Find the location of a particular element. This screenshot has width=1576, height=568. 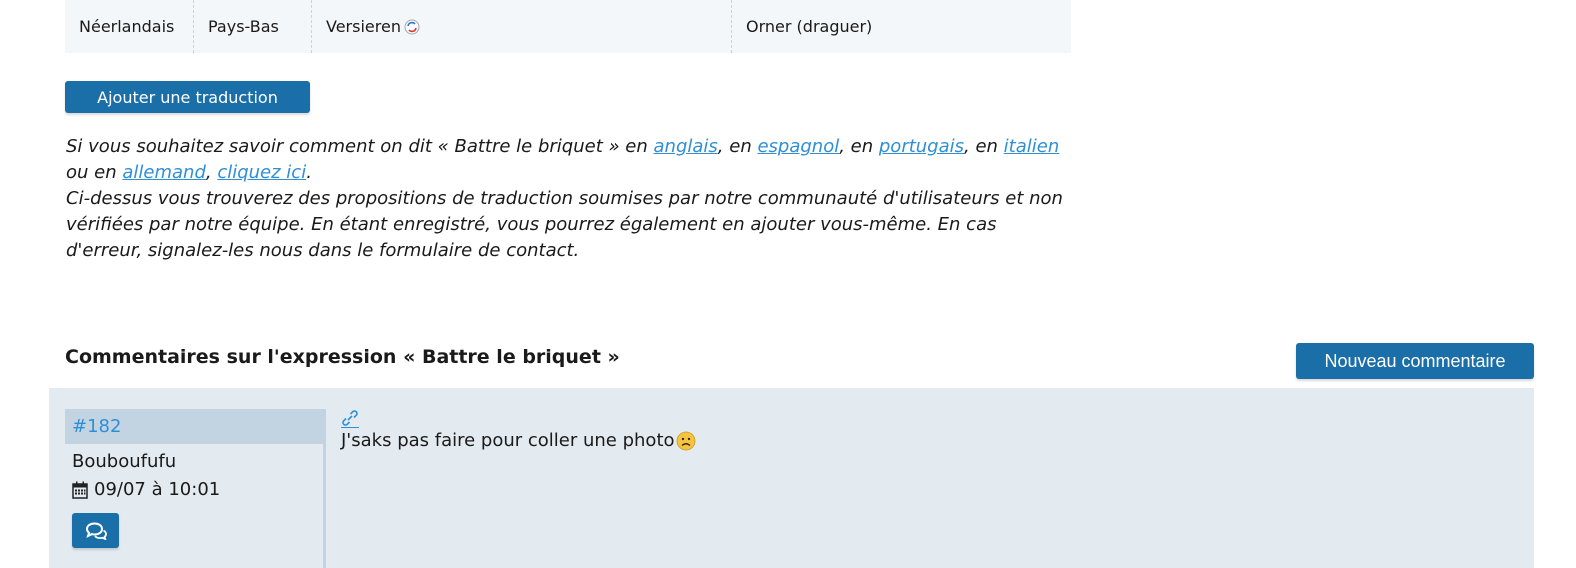

info-end: . is located at coordinates (309, 172).